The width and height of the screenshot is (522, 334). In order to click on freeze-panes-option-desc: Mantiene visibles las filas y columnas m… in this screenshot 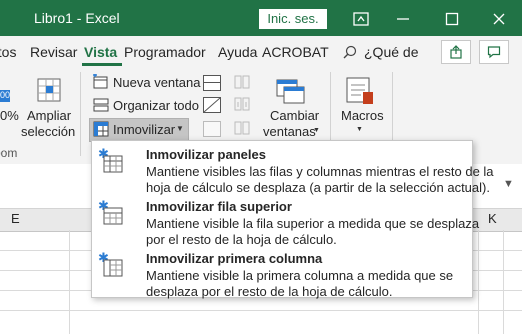, I will do `click(320, 171)`.